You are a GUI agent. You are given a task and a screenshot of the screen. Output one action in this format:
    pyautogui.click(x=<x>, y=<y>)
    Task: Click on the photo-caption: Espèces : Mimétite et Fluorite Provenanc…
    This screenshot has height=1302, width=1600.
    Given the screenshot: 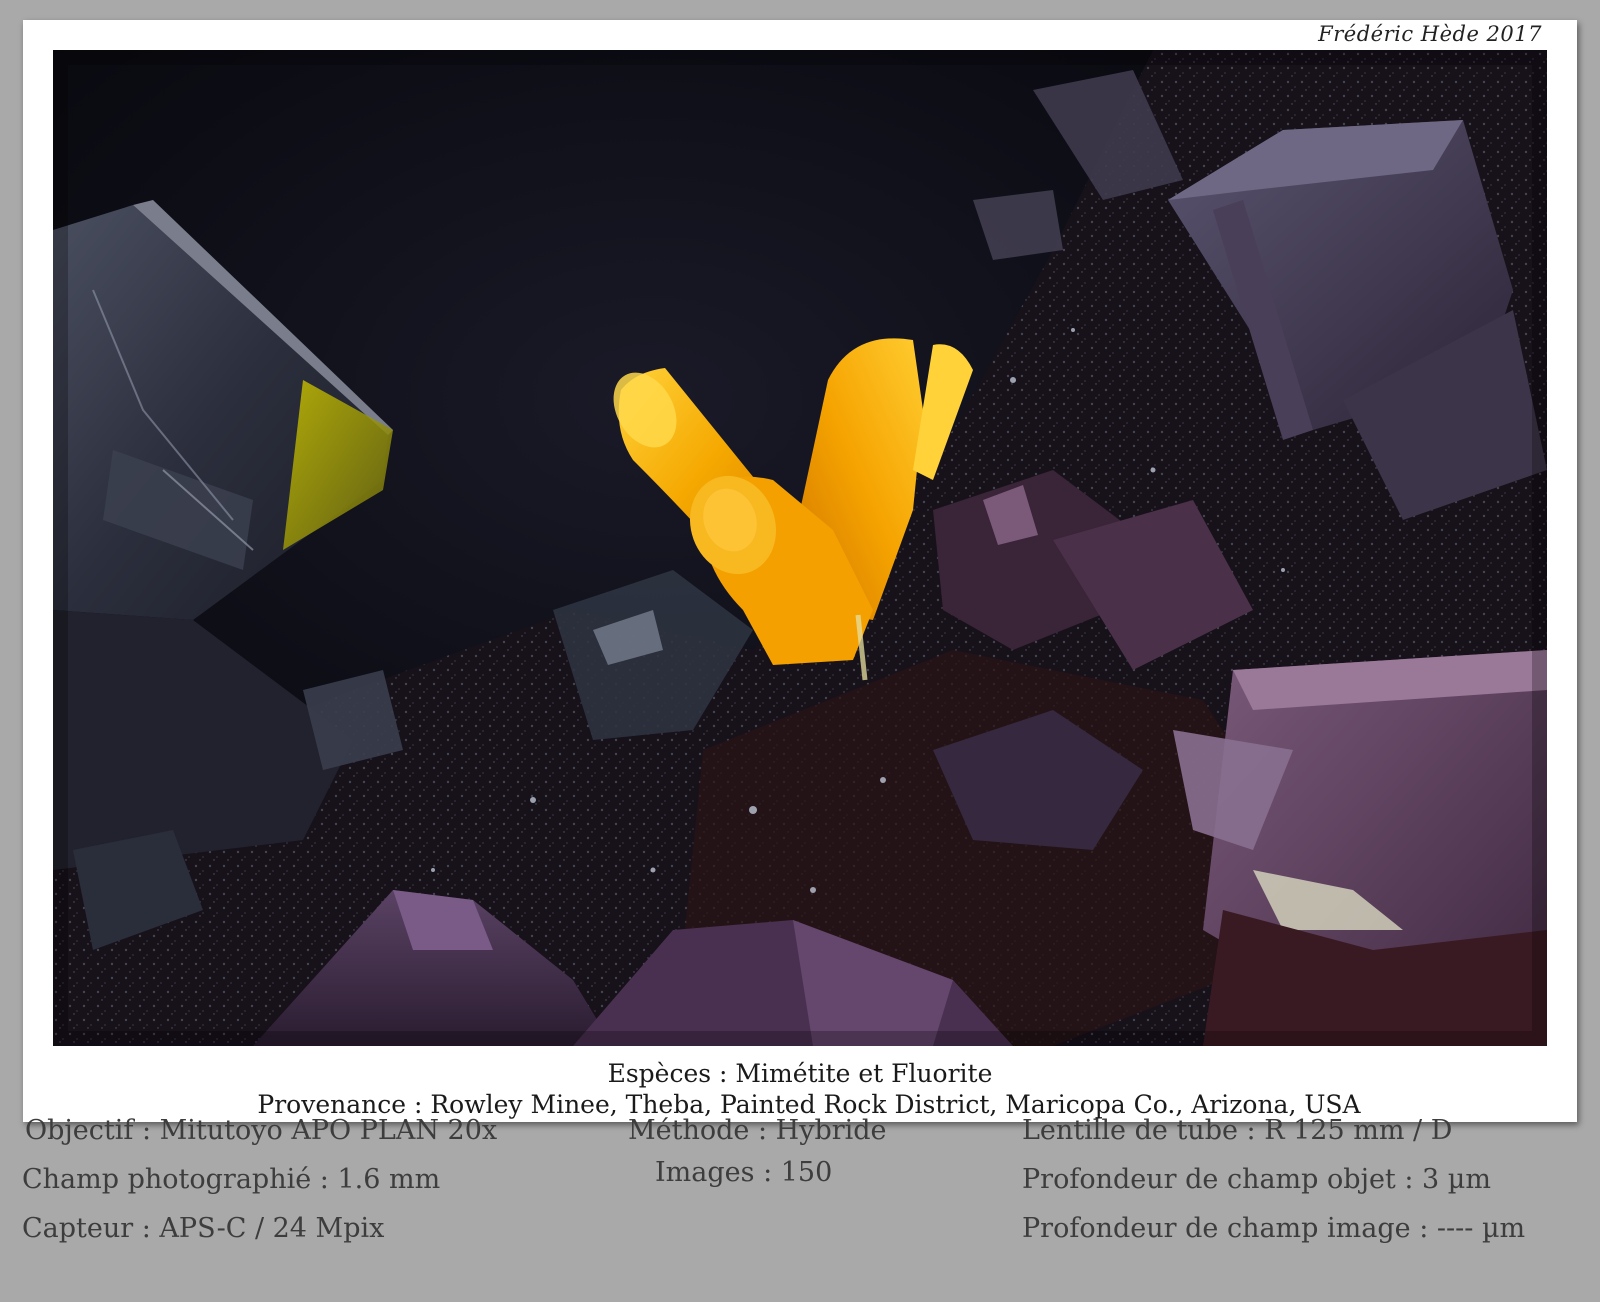 What is the action you would take?
    pyautogui.click(x=800, y=1089)
    